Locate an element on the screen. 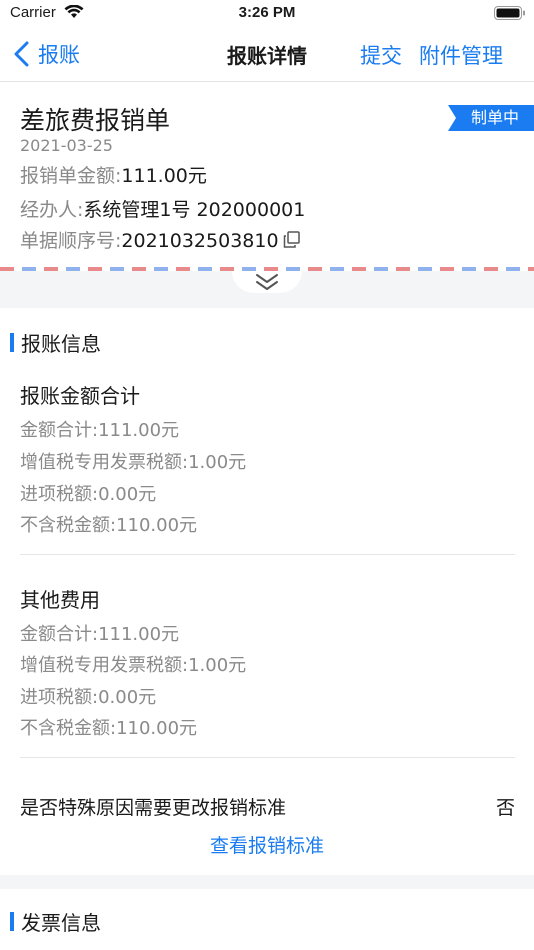  status-badge: 制单中 is located at coordinates (491, 118).